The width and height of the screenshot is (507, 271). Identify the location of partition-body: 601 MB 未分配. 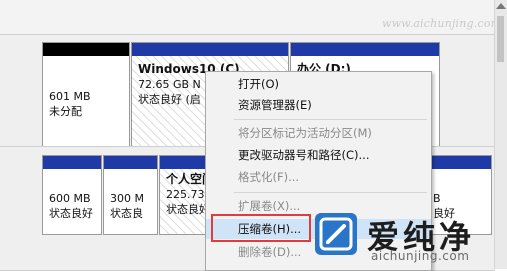
(86, 101).